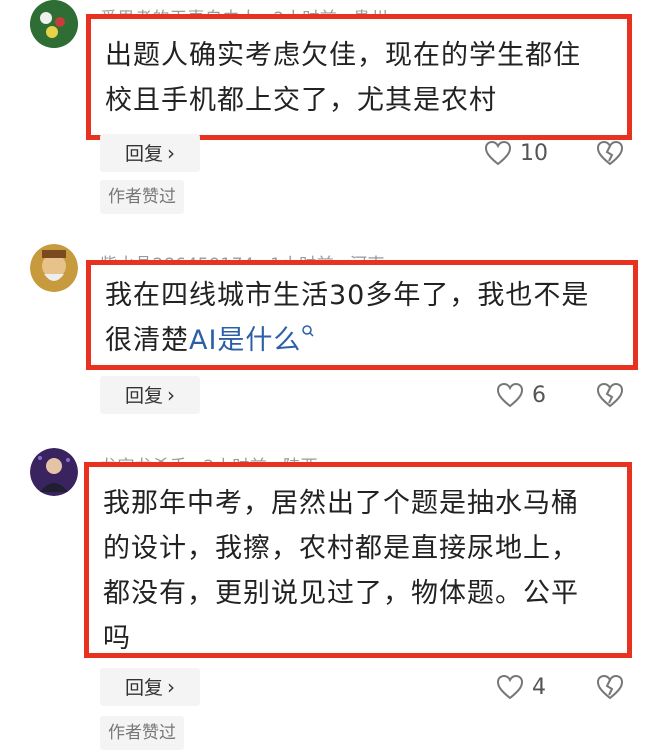 This screenshot has width=660, height=753. What do you see at coordinates (301, 100) in the screenshot?
I see `comment-text-line: 校且手机都上交了，尤其是农村` at bounding box center [301, 100].